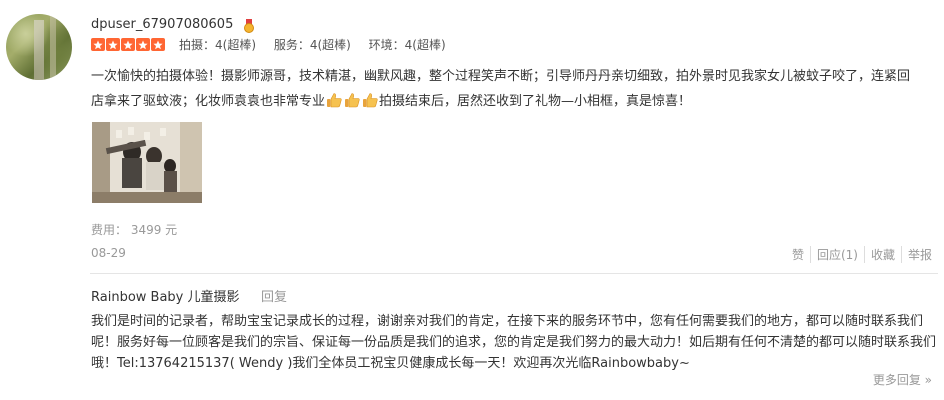  Describe the element at coordinates (917, 254) in the screenshot. I see `report-button: 举报` at that location.